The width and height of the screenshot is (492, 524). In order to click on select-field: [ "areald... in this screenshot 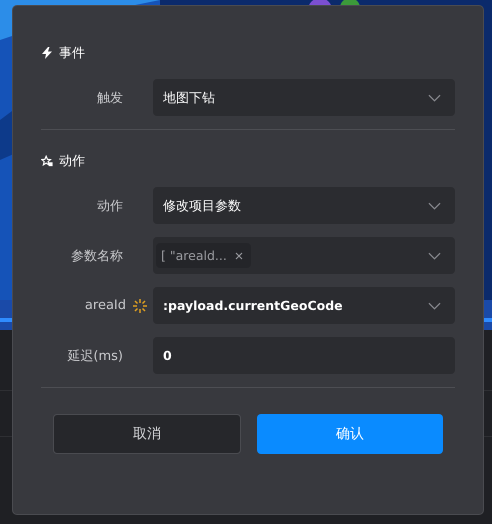, I will do `click(304, 255)`.